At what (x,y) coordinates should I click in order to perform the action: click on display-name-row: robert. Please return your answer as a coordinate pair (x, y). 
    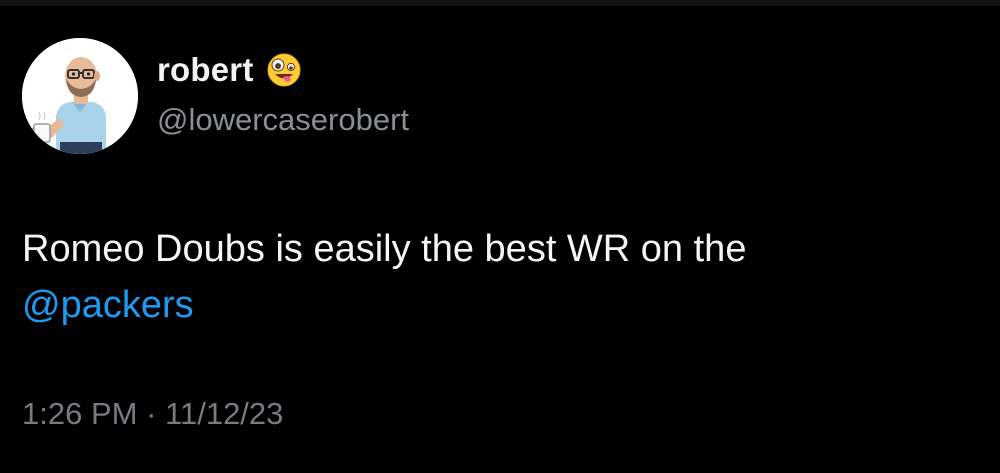
    Looking at the image, I should click on (229, 70).